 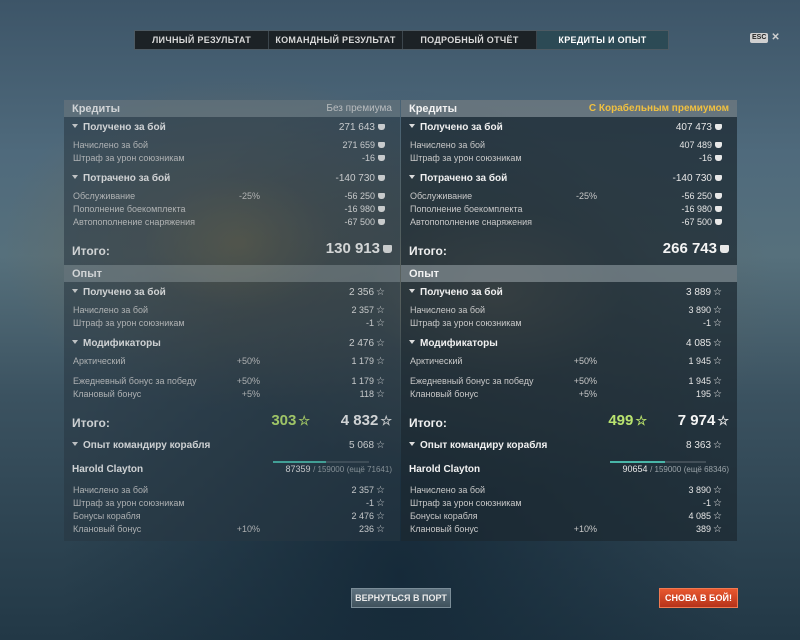 I want to click on commander-penalty-row: Штраф за урон союзникам -1 ☆, so click(x=569, y=504).